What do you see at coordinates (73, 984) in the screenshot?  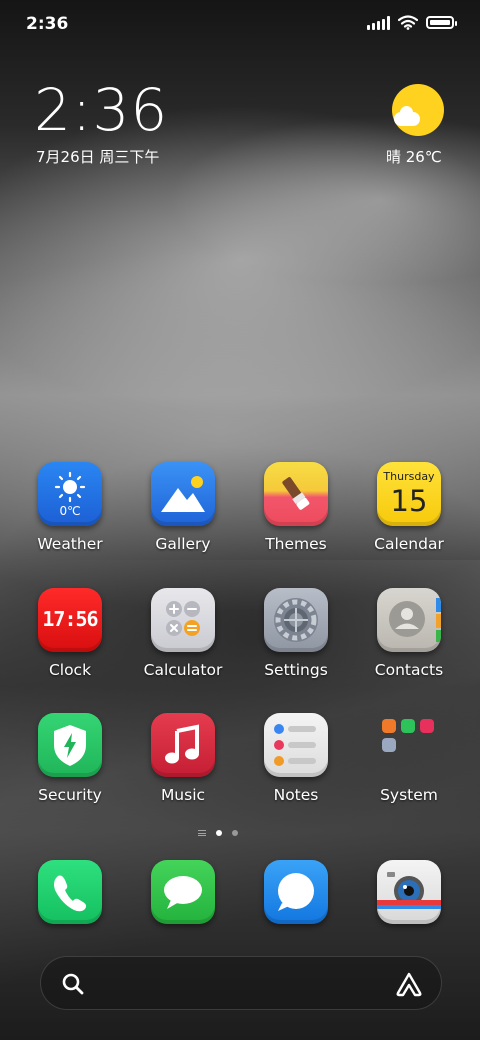 I see `search-icon` at bounding box center [73, 984].